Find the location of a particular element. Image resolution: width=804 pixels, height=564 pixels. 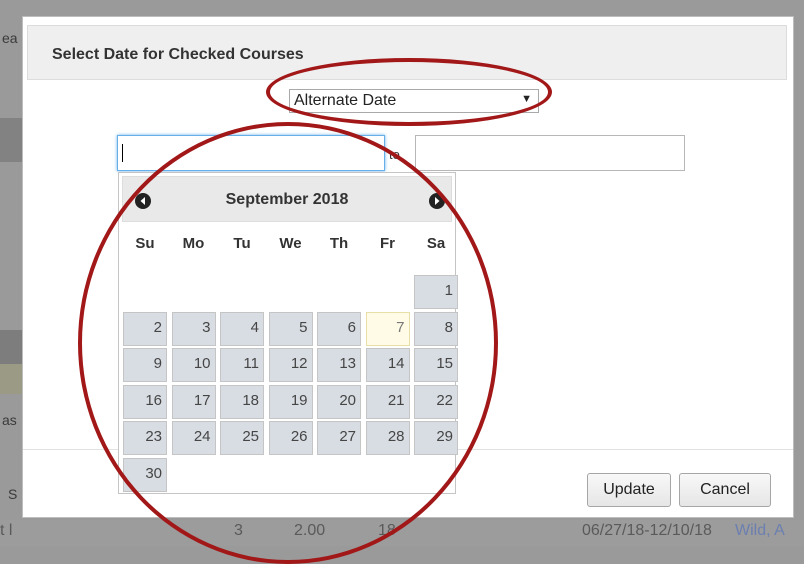

text-caret is located at coordinates (122, 153).